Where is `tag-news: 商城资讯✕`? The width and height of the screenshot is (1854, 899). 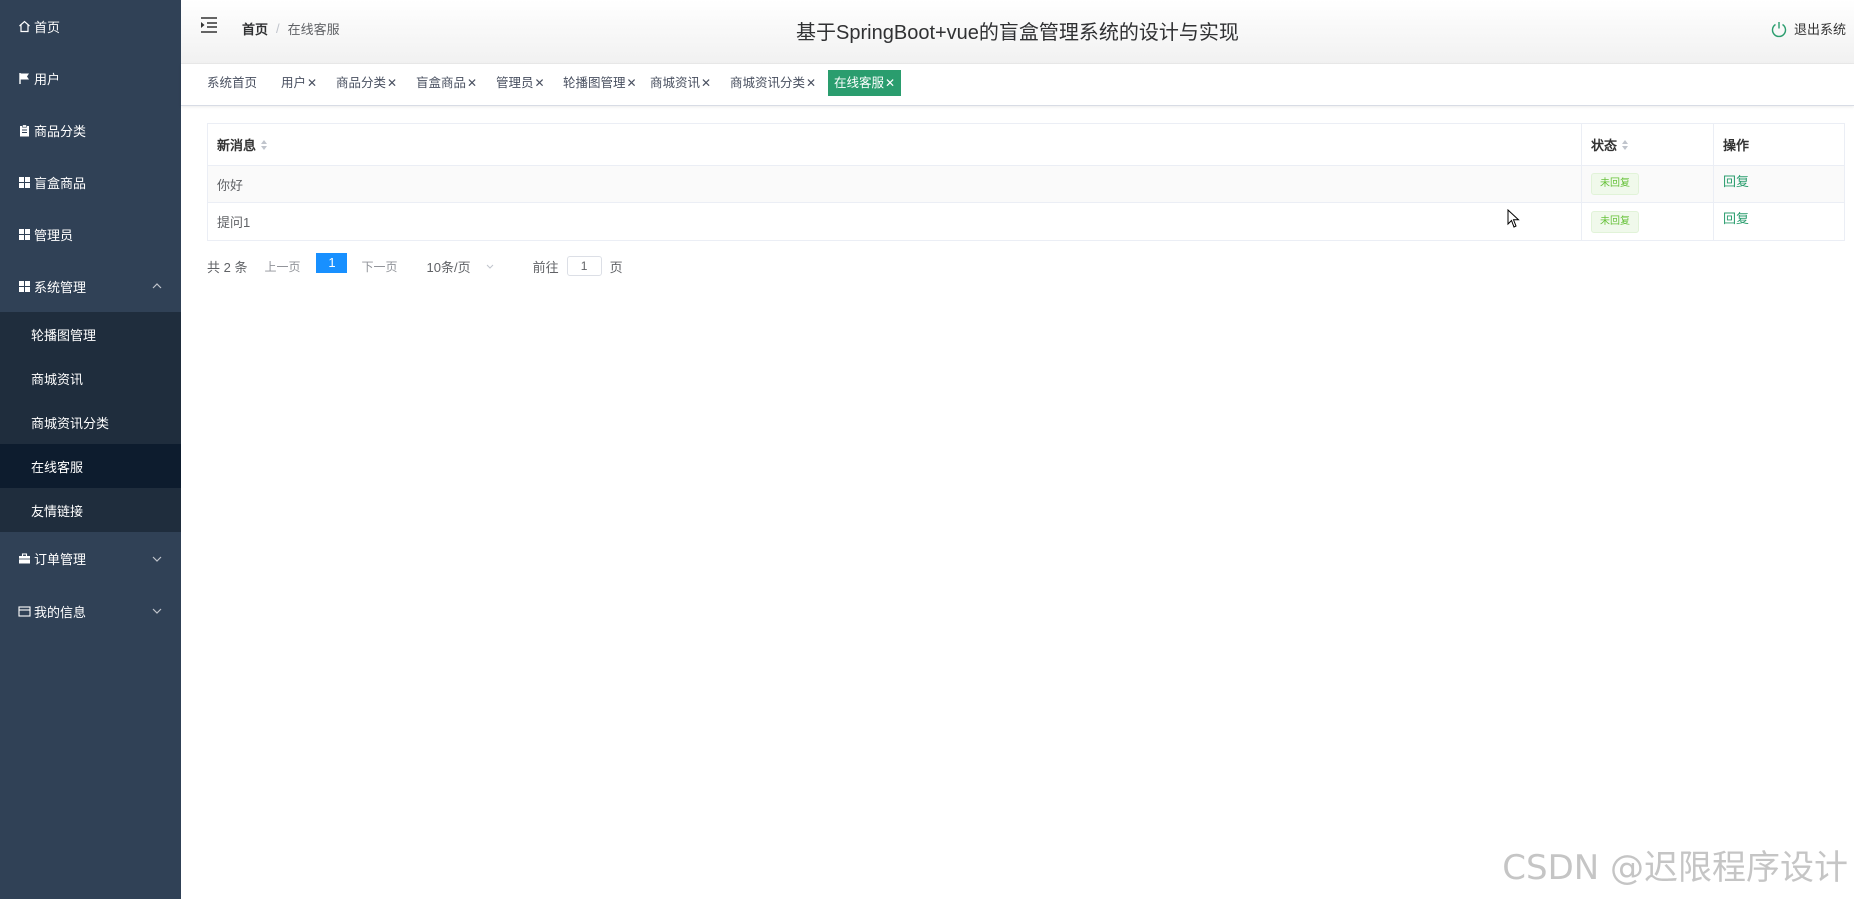
tag-news: 商城资讯✕ is located at coordinates (680, 83).